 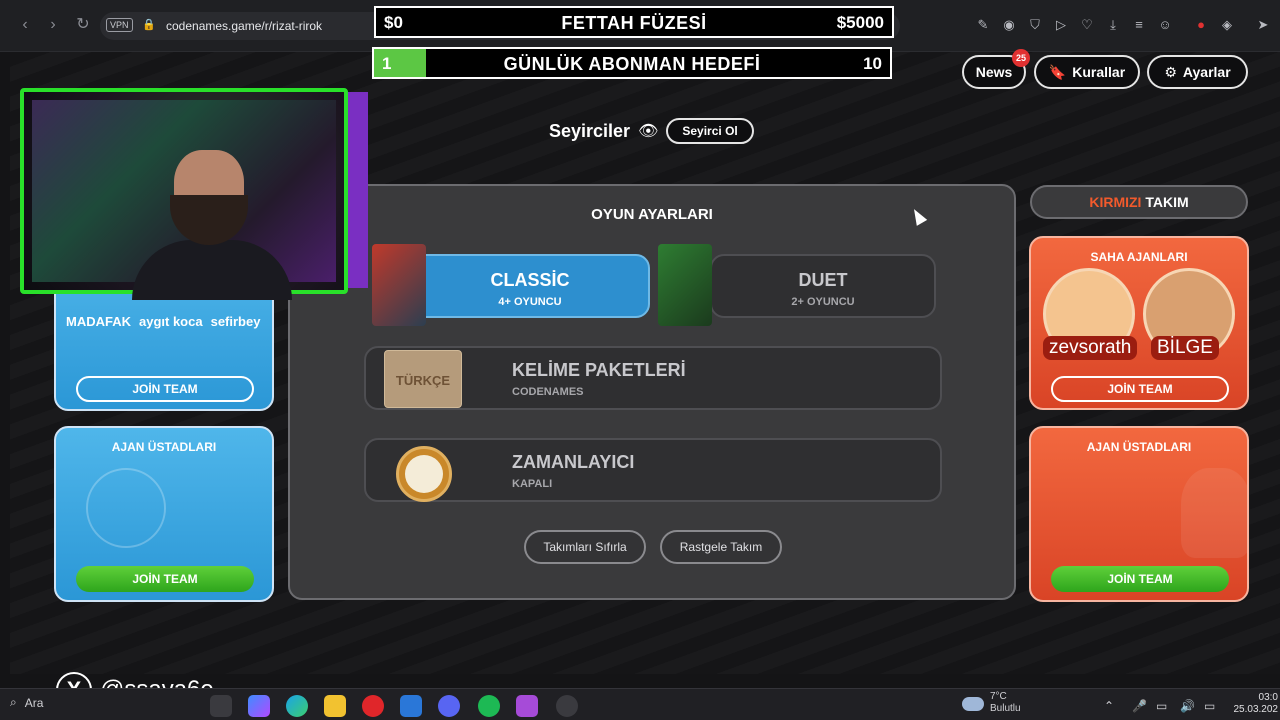 What do you see at coordinates (244, 26) in the screenshot?
I see `url-text: codenames.game/r/rizat-rirok` at bounding box center [244, 26].